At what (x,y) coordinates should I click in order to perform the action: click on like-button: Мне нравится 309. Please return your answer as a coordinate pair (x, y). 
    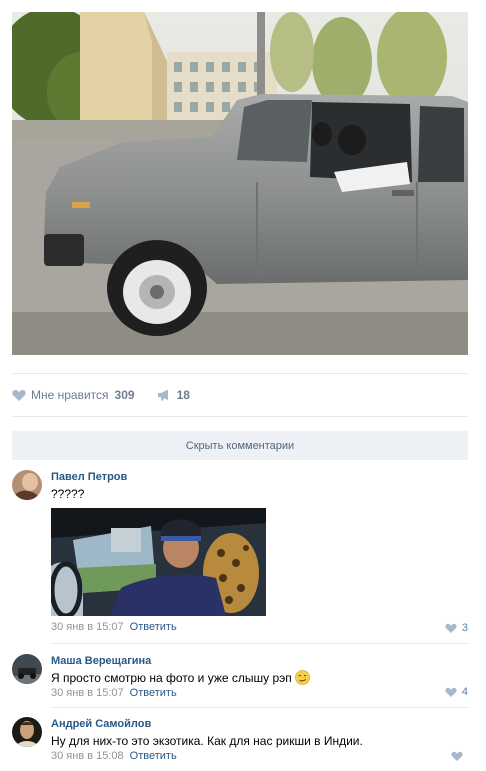
    Looking at the image, I should click on (73, 395).